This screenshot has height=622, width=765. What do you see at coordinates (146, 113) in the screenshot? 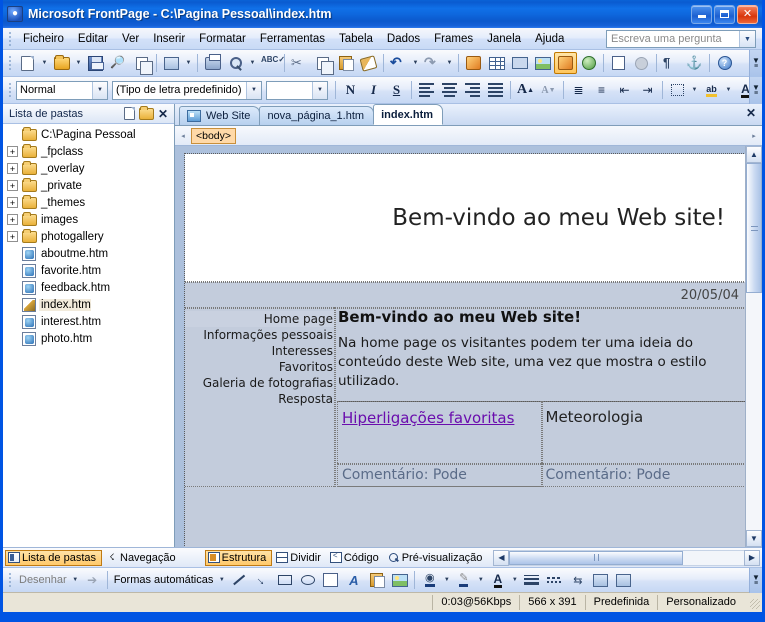
I see `new-folder-icon` at bounding box center [146, 113].